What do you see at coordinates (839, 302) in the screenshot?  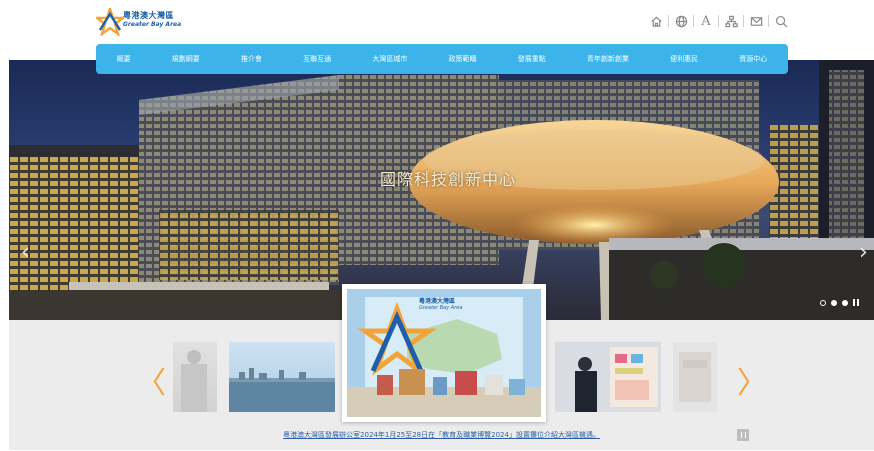 I see `hero-pagination` at bounding box center [839, 302].